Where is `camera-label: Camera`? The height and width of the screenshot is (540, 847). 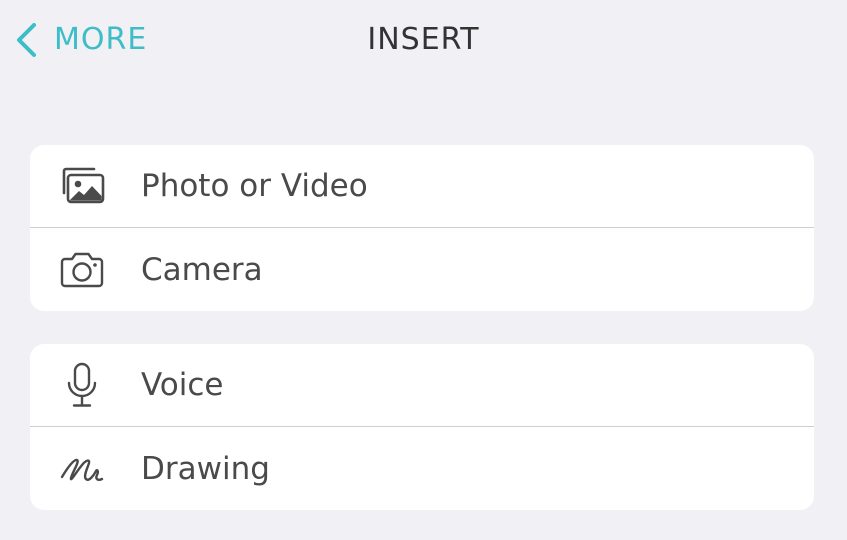 camera-label: Camera is located at coordinates (202, 269).